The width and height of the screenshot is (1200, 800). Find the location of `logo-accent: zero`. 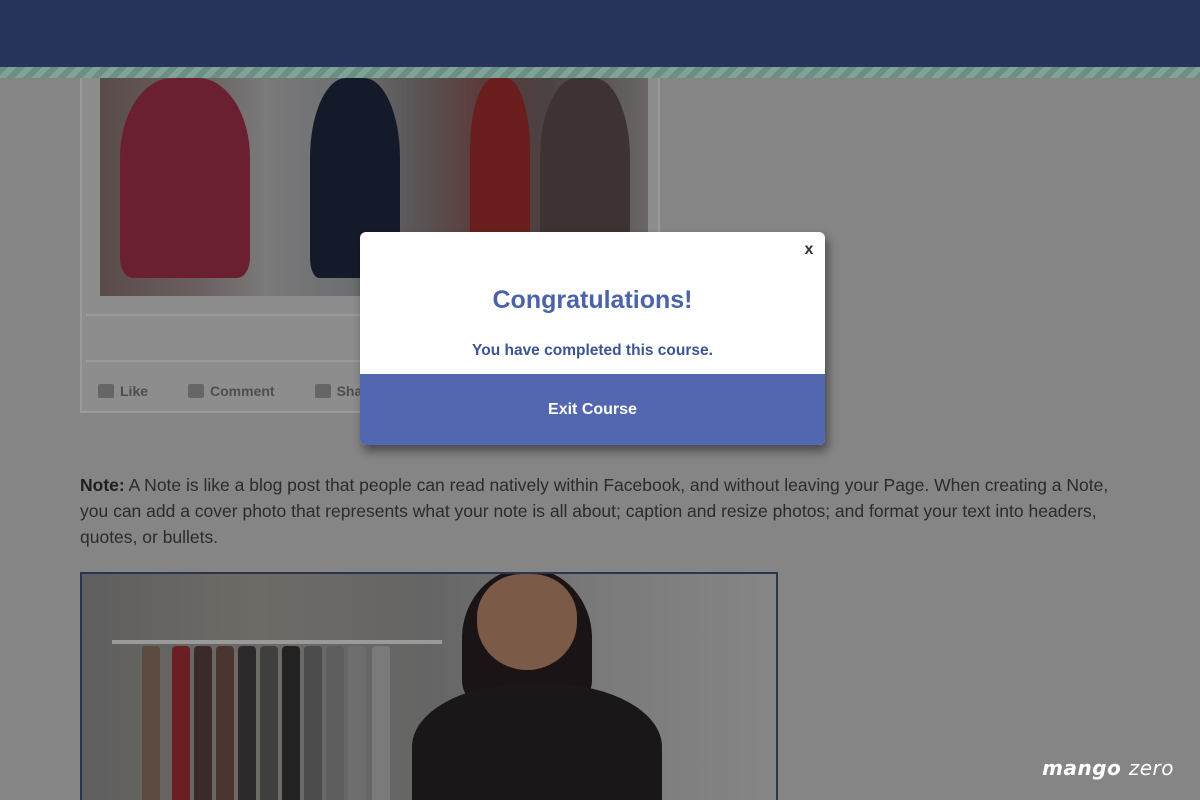

logo-accent: zero is located at coordinates (1151, 768).